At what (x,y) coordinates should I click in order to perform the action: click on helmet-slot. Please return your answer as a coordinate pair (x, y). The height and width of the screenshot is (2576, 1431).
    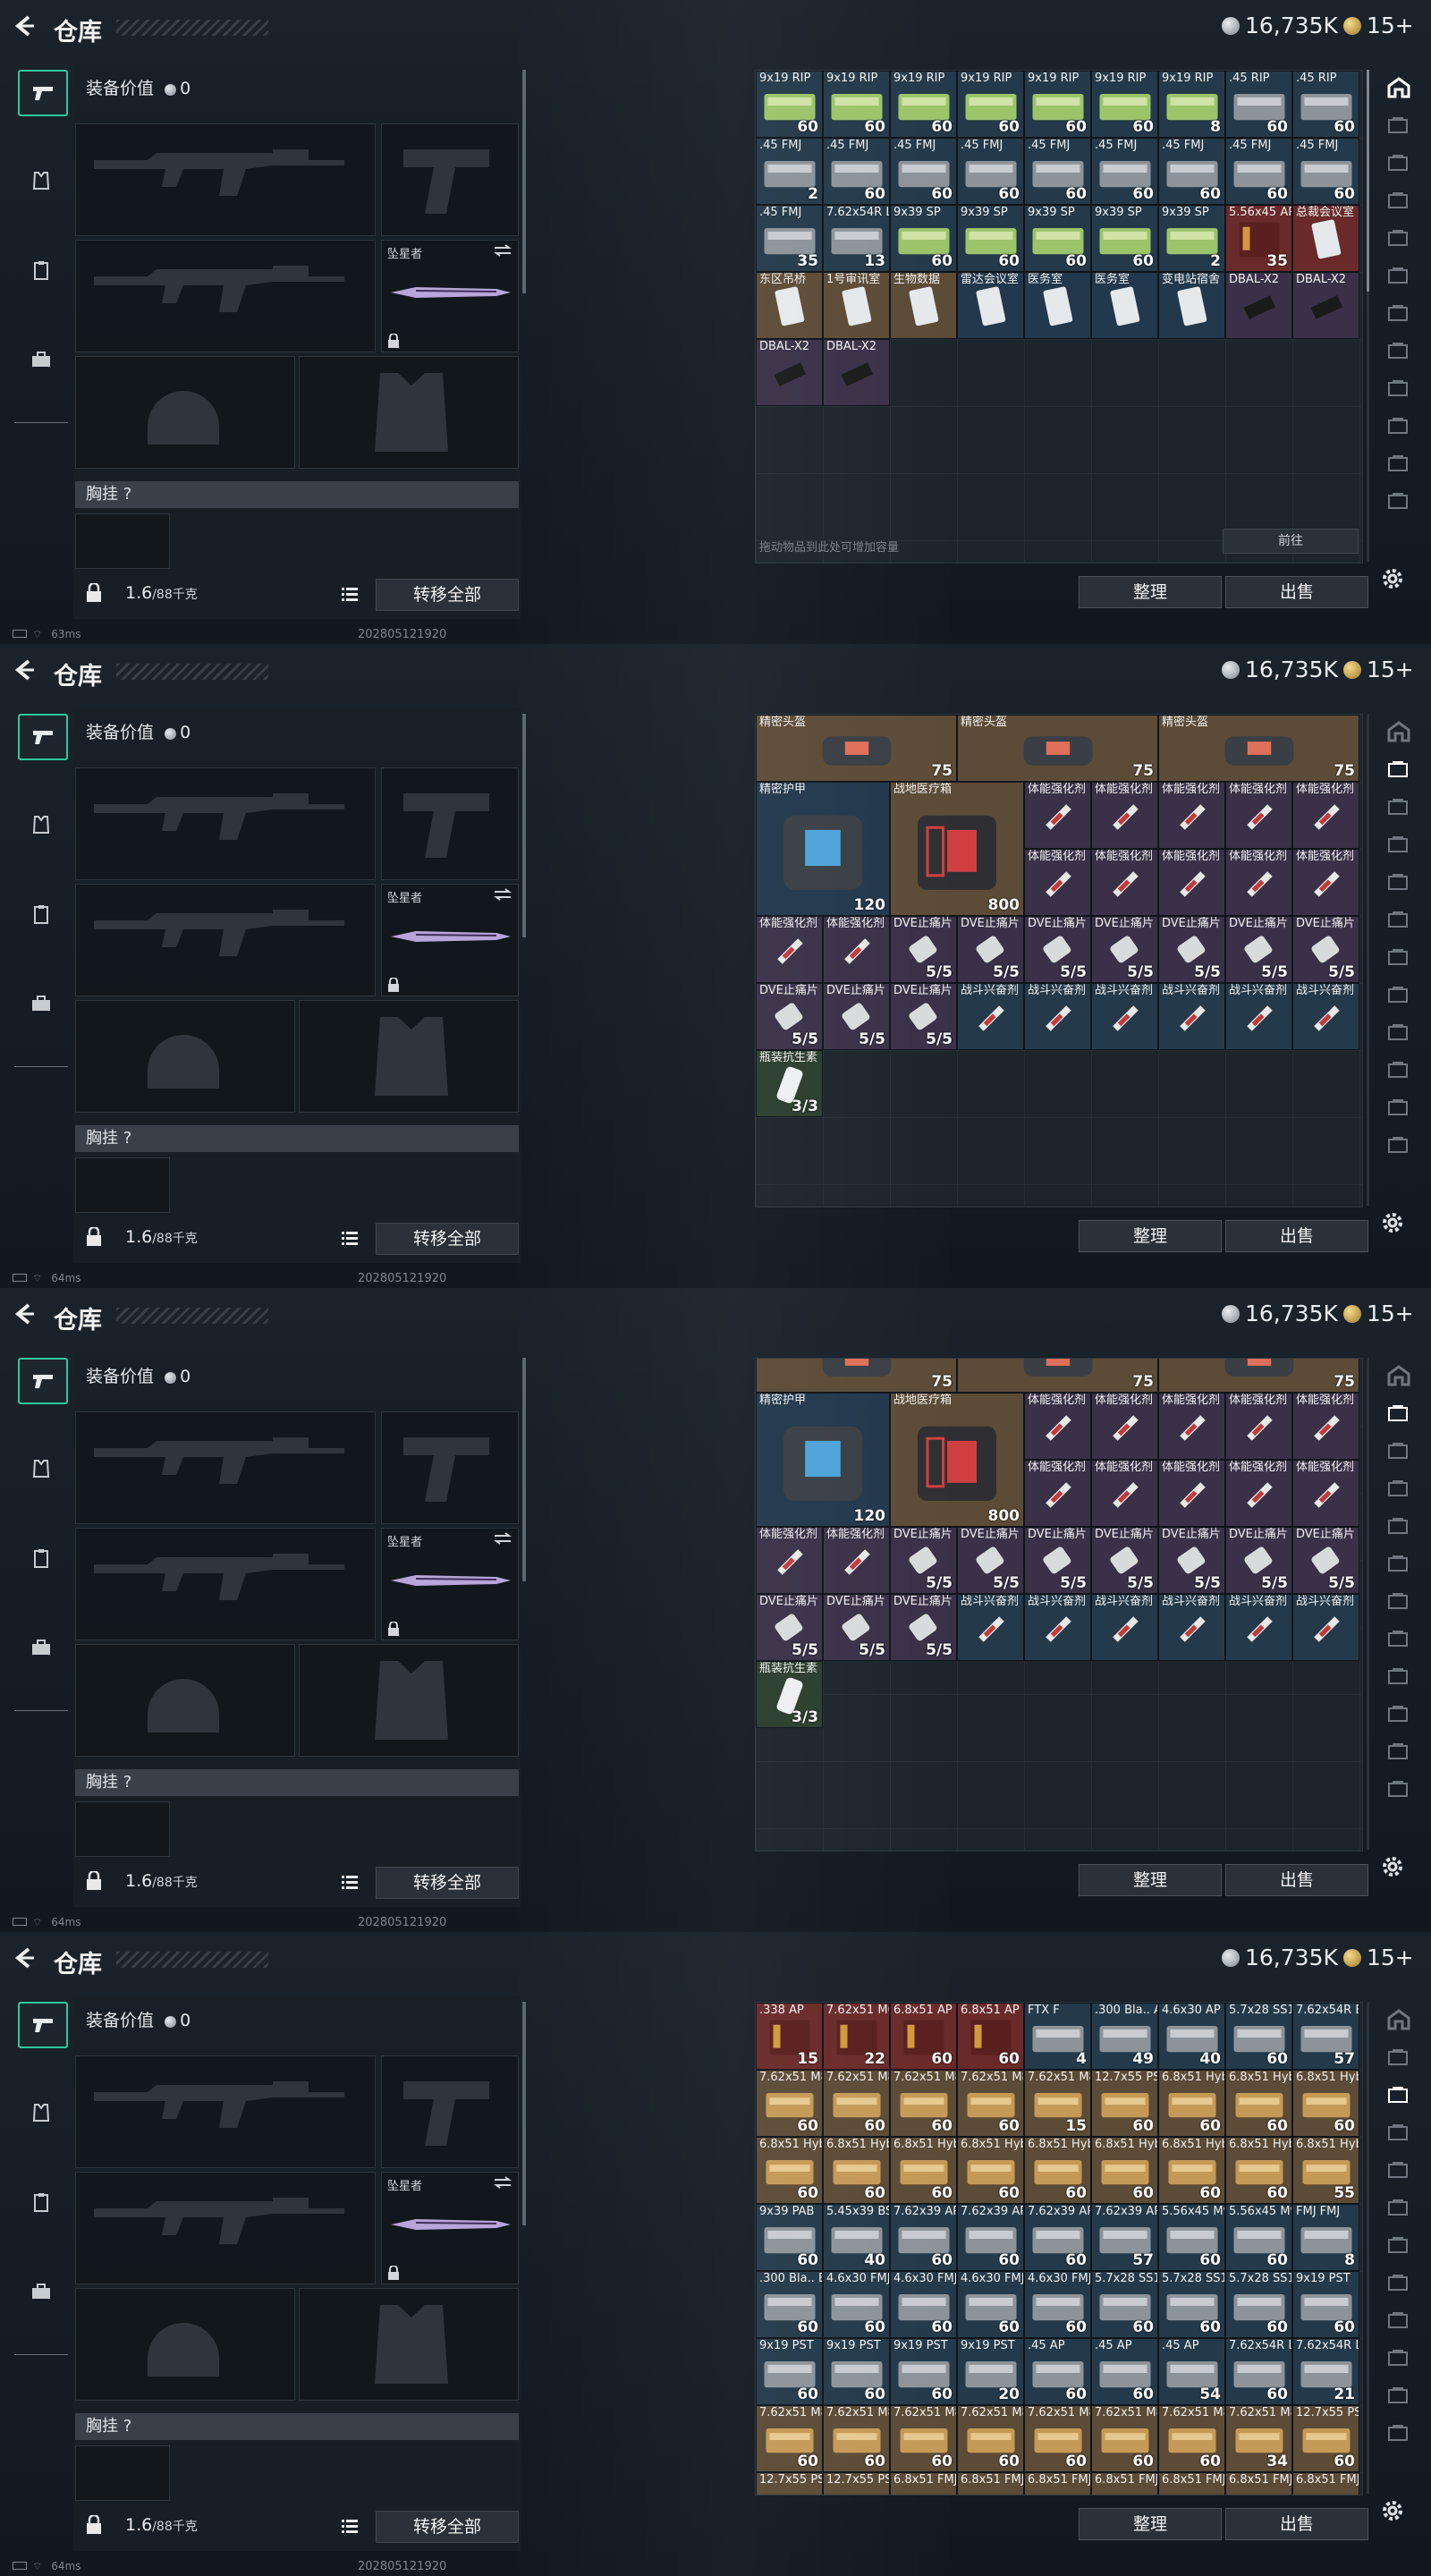
    Looking at the image, I should click on (185, 2344).